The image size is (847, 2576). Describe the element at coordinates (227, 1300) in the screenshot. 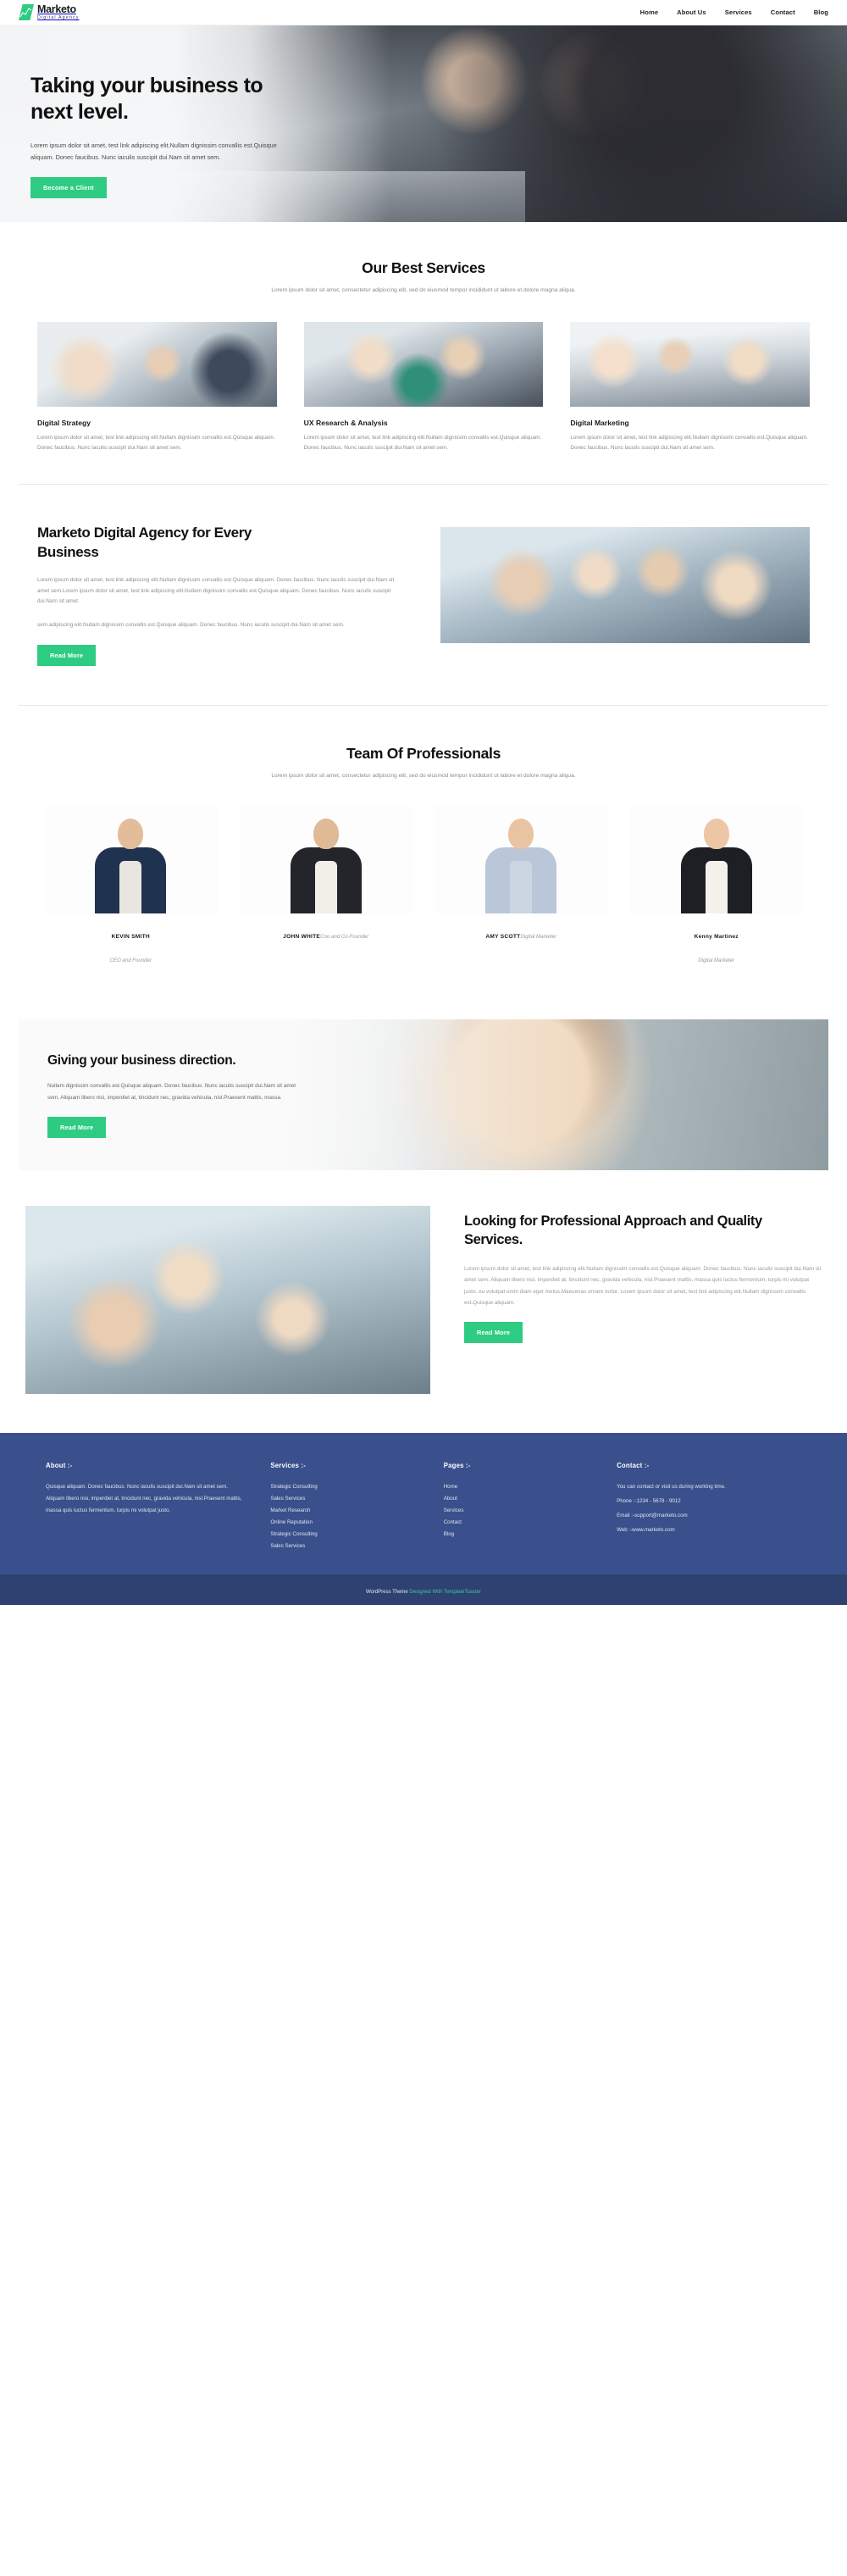

I see `looking-image` at that location.